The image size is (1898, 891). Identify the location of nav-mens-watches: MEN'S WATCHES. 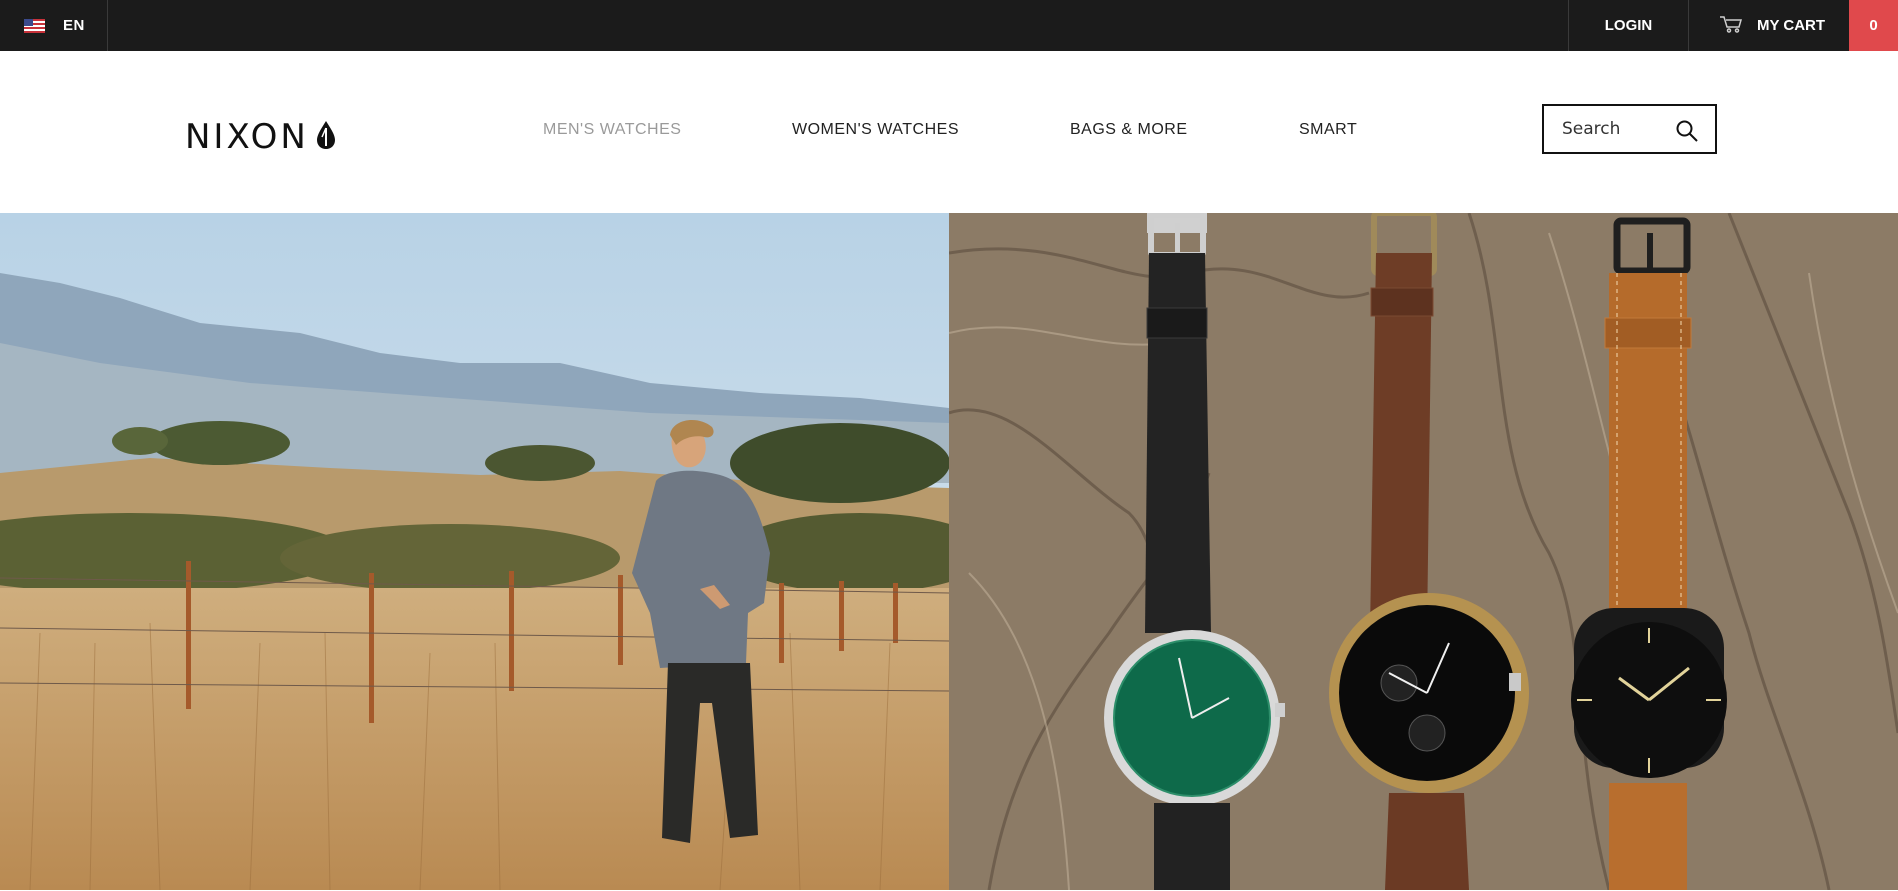
(612, 130).